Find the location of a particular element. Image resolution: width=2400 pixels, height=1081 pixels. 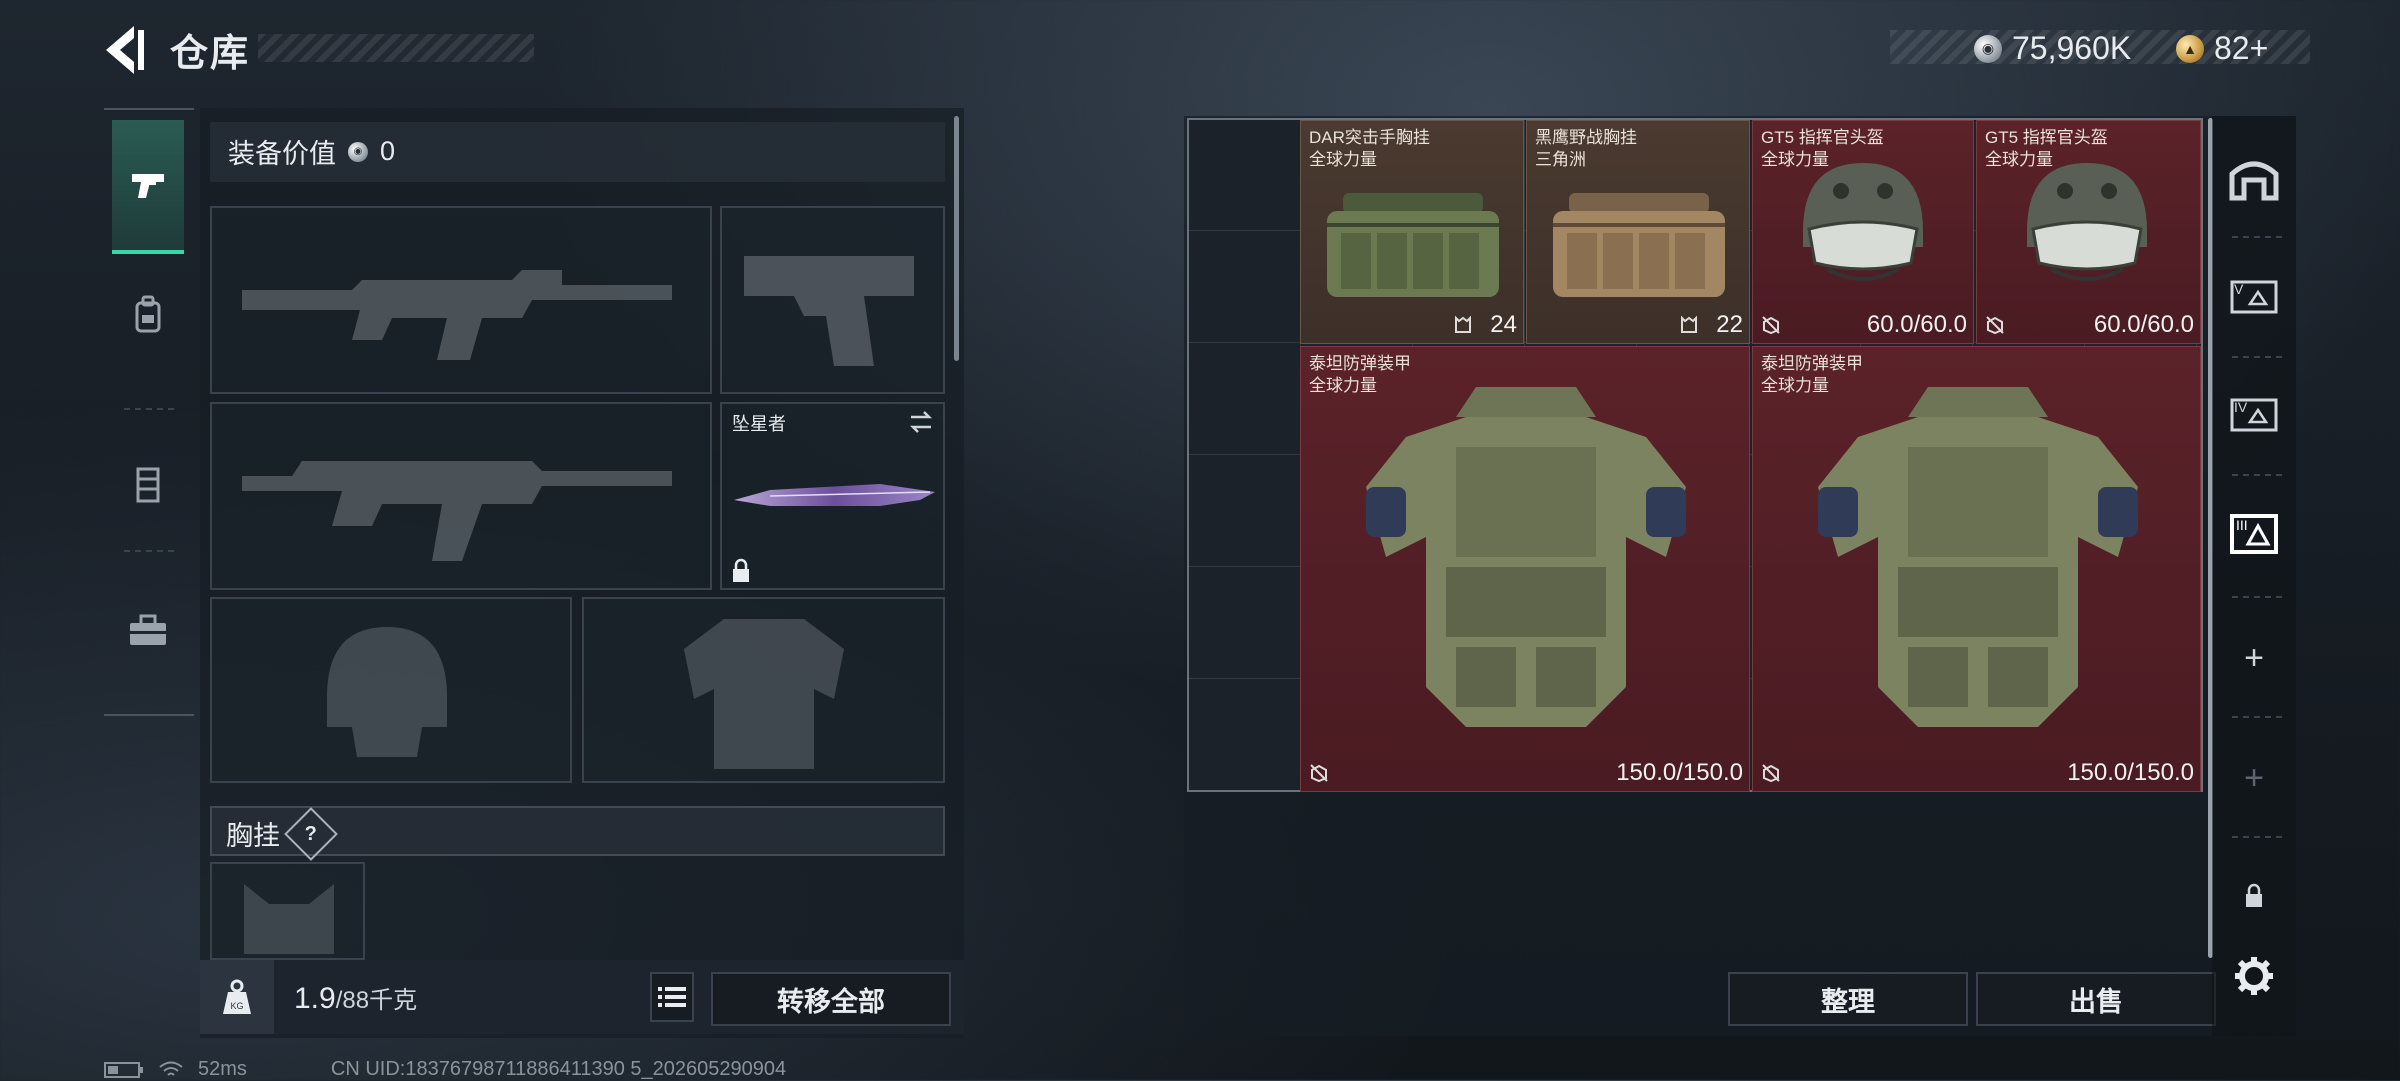

tab-toolbox is located at coordinates (148, 630).